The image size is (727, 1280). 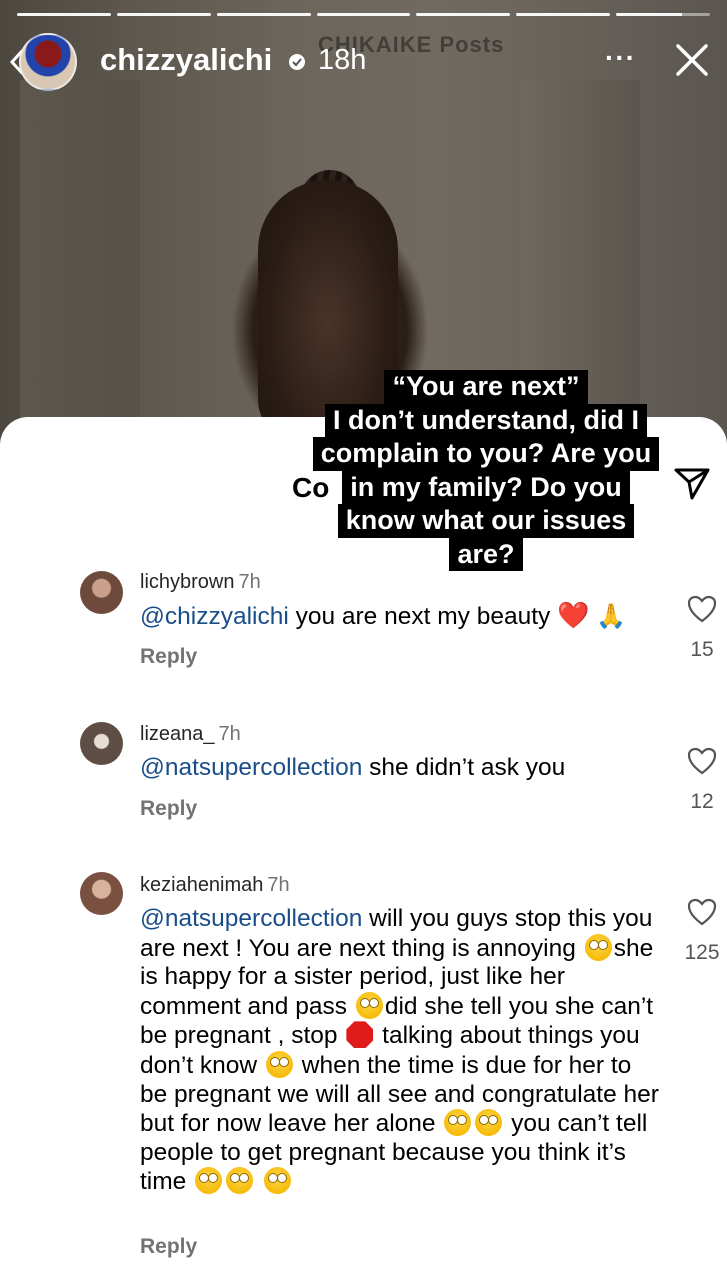 I want to click on story-header: chizzyalichi 18h ···, so click(x=363, y=61).